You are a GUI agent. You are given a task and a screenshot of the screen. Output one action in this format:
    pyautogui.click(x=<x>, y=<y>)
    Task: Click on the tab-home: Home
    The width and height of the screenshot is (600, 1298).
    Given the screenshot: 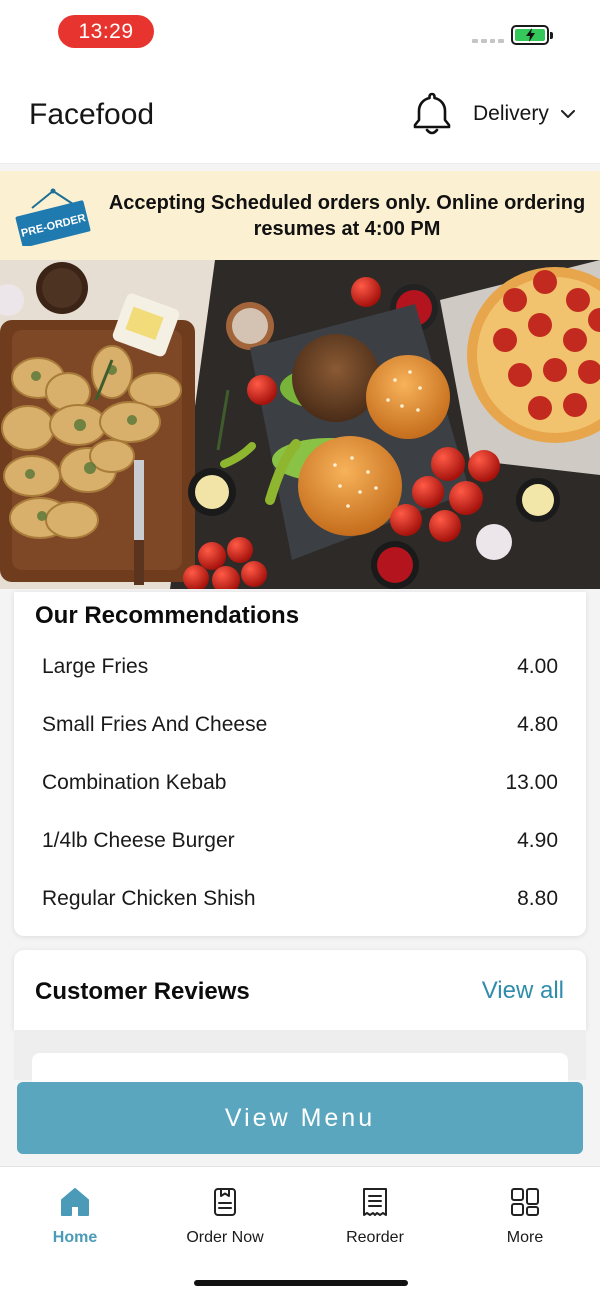 What is the action you would take?
    pyautogui.click(x=75, y=1216)
    